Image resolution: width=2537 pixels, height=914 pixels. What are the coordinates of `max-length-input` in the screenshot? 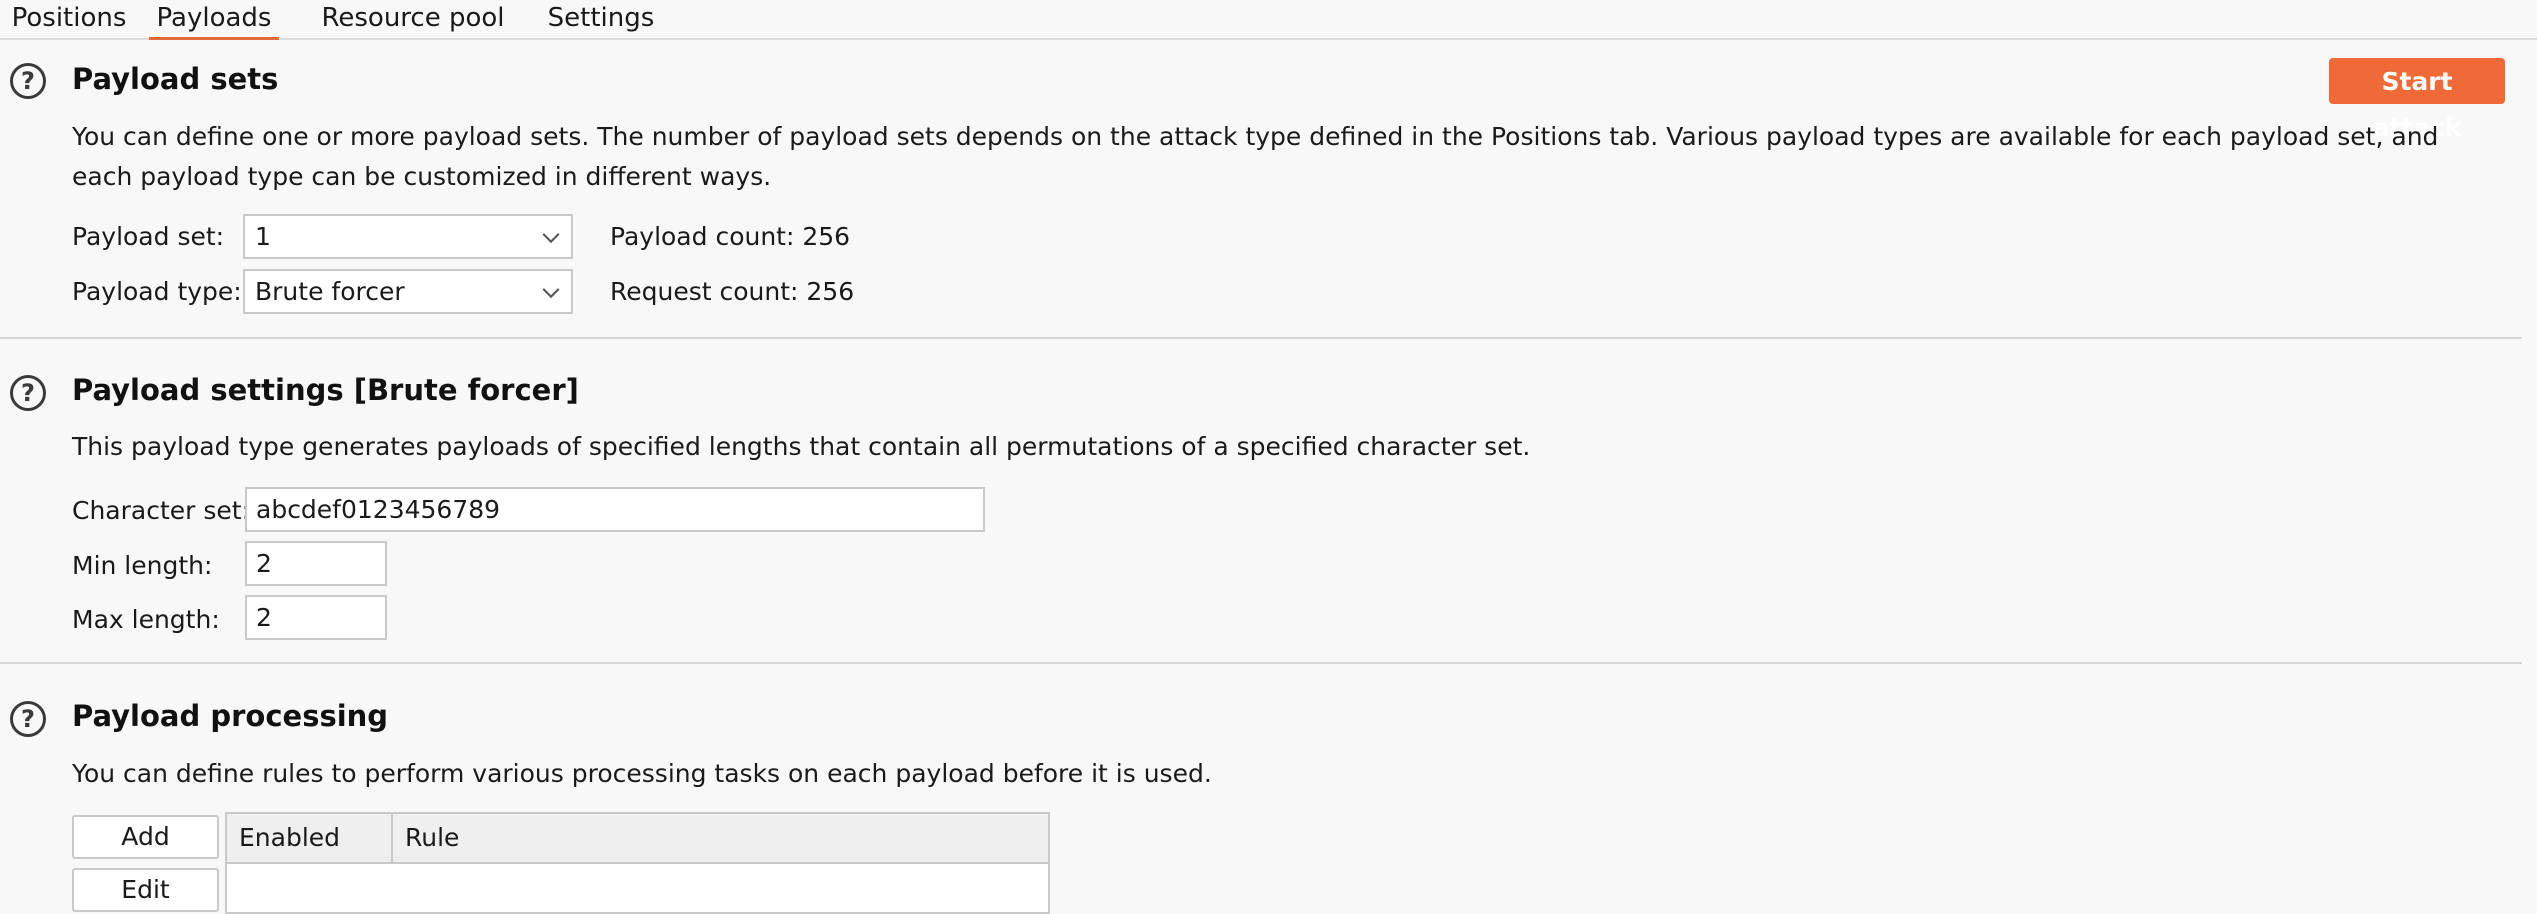 It's located at (316, 617).